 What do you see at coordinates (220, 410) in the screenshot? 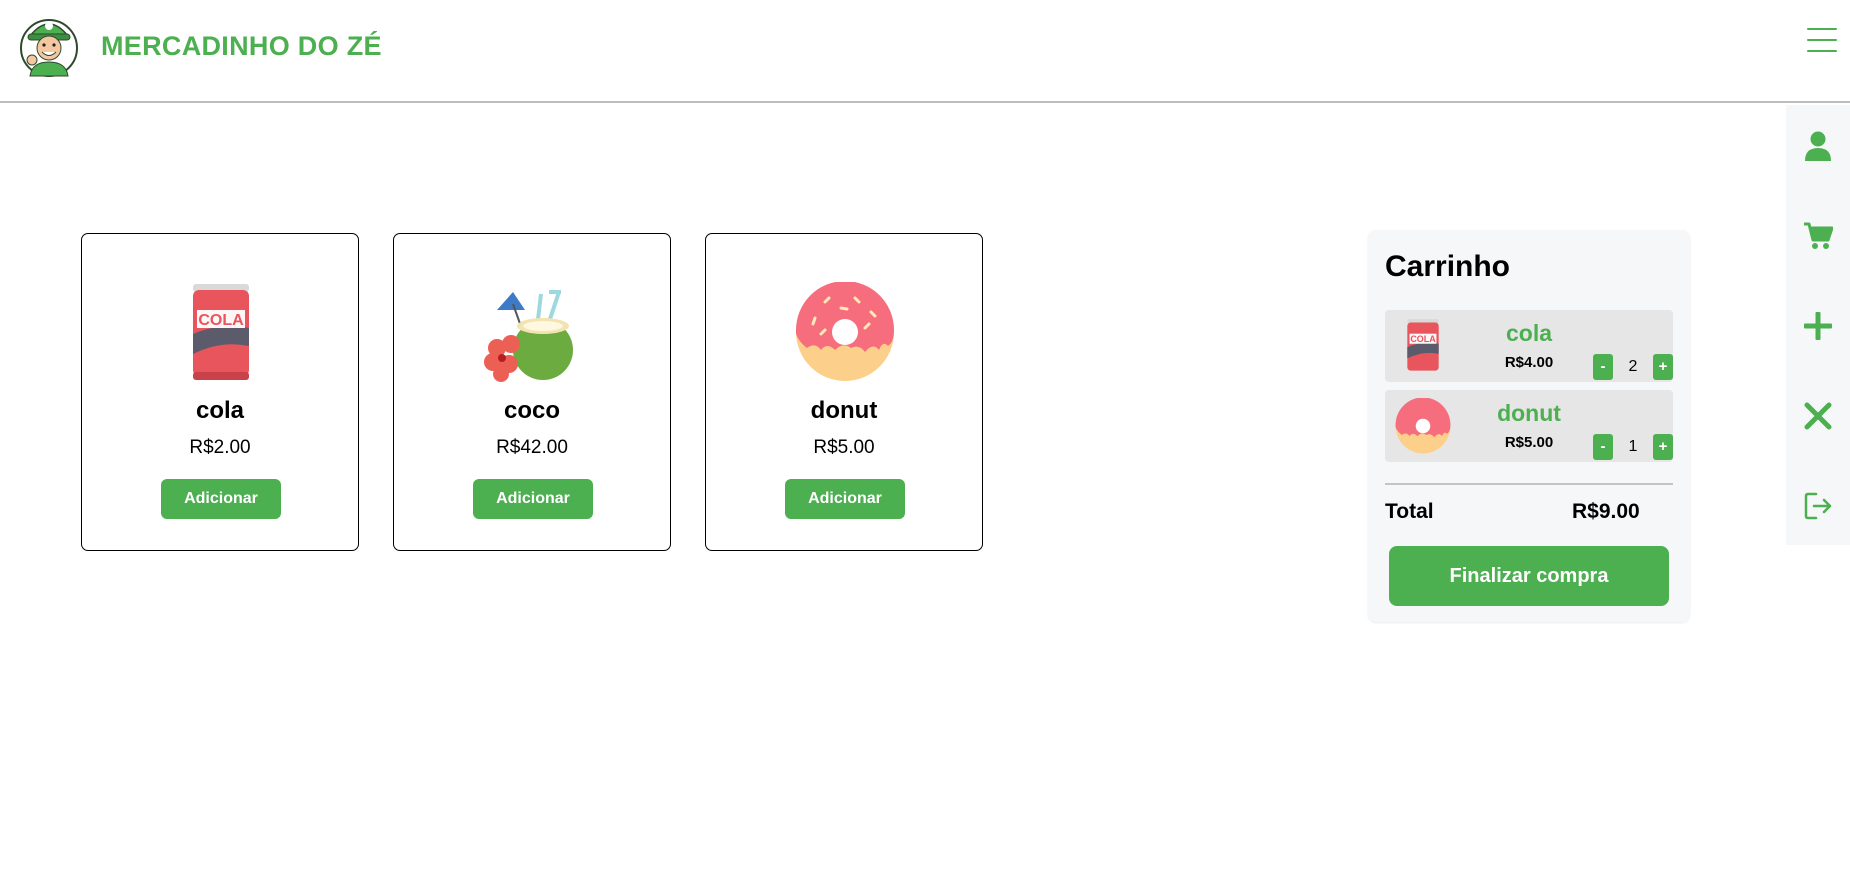
I see `product-name: cola` at bounding box center [220, 410].